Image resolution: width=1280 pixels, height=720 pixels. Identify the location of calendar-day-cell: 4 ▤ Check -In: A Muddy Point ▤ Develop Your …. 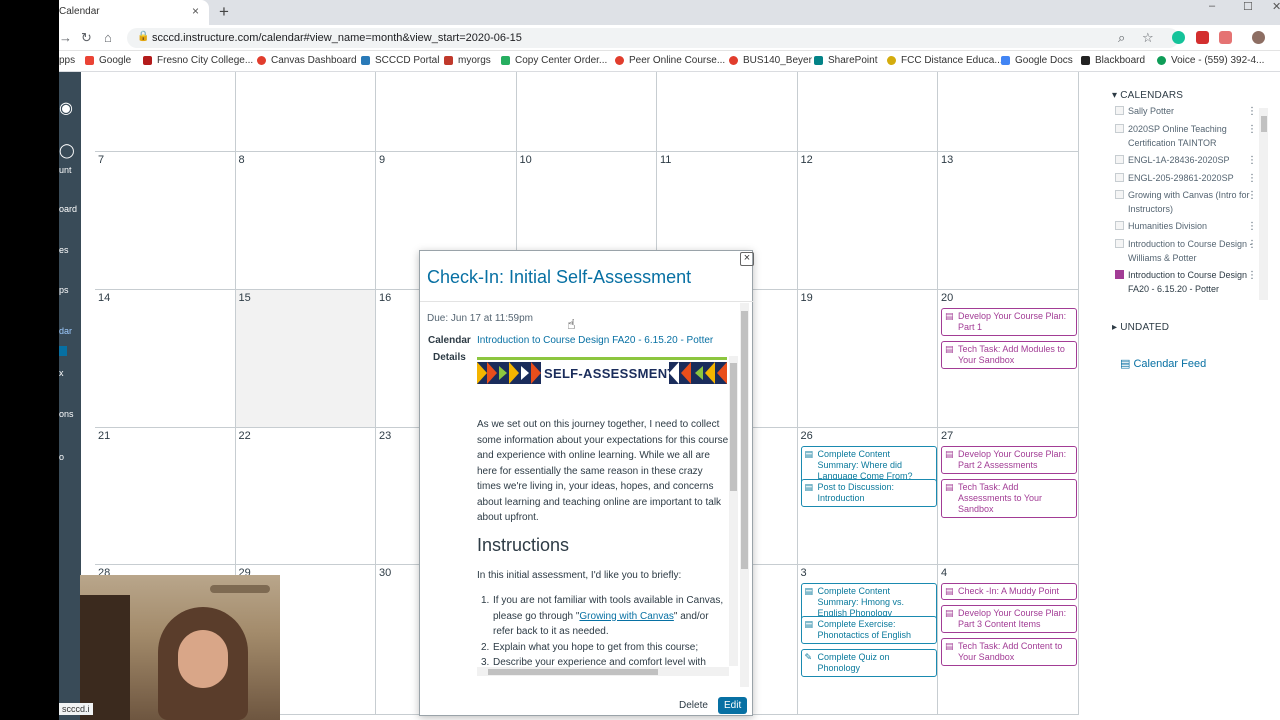
(1008, 640).